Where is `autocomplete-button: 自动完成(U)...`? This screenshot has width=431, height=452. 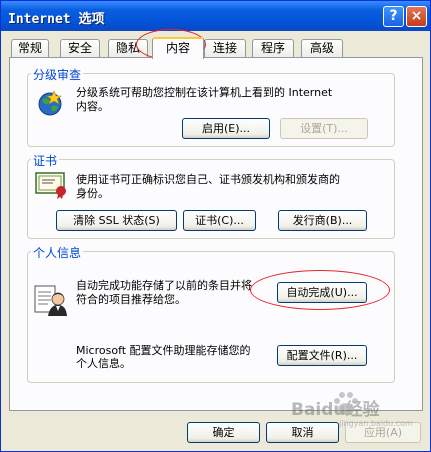
autocomplete-button: 自动完成(U)... is located at coordinates (322, 292).